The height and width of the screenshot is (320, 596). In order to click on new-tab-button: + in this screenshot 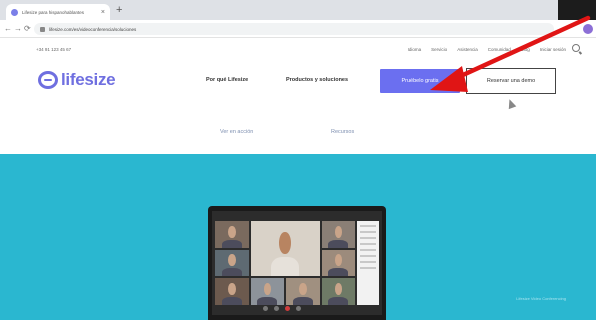, I will do `click(119, 10)`.